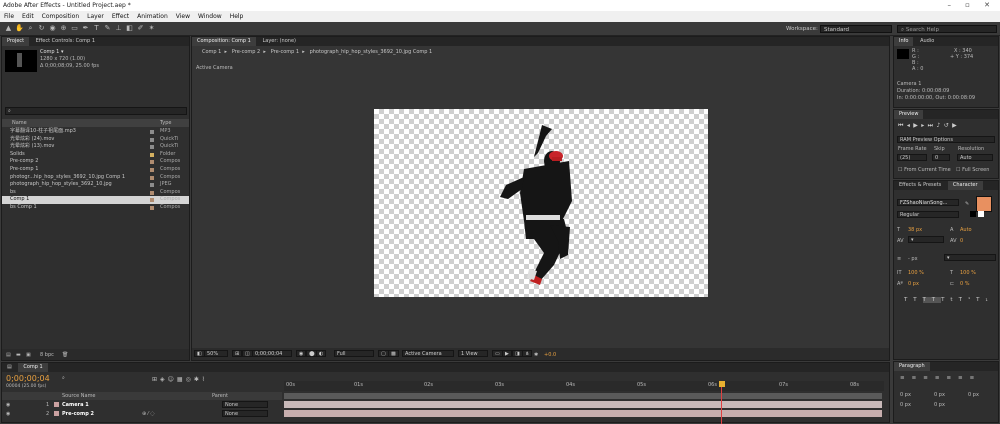  Describe the element at coordinates (965, 284) in the screenshot. I see `tsume-value: 0 %` at that location.